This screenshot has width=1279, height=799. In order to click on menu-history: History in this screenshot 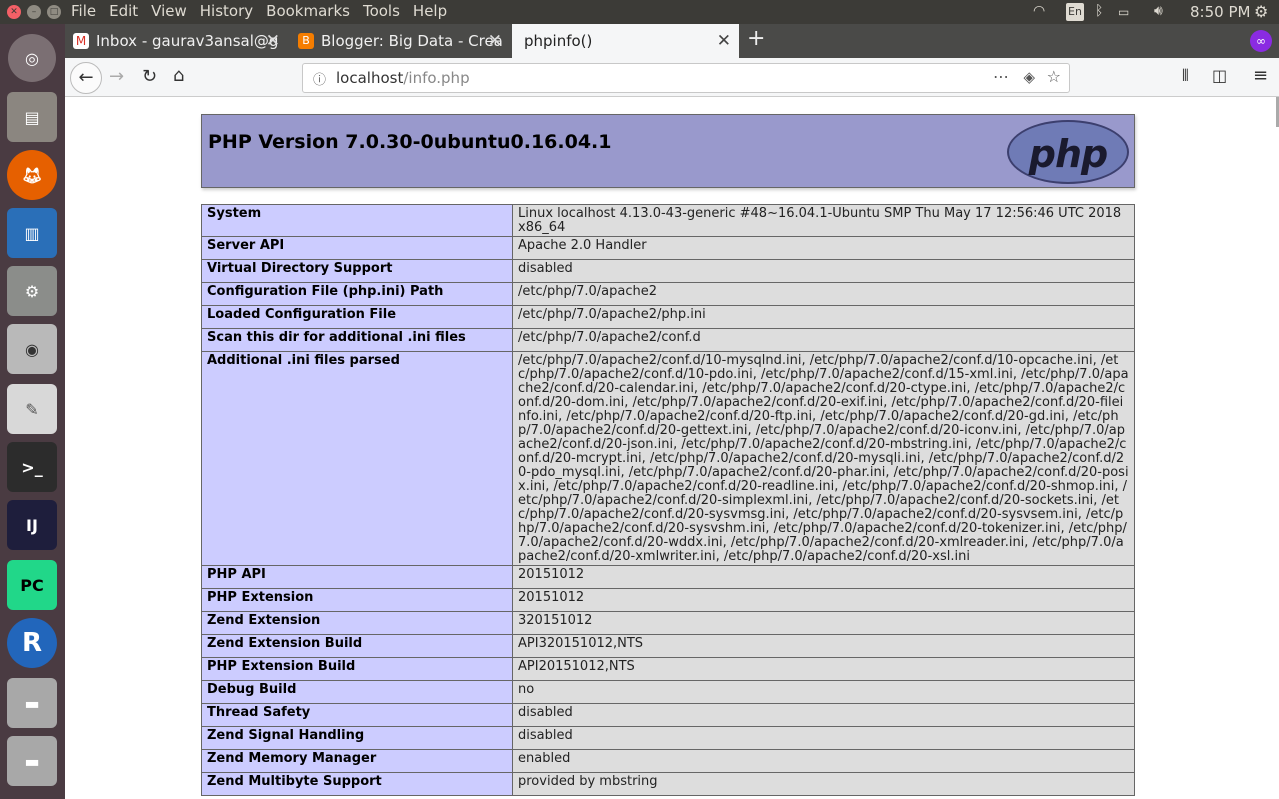, I will do `click(226, 11)`.